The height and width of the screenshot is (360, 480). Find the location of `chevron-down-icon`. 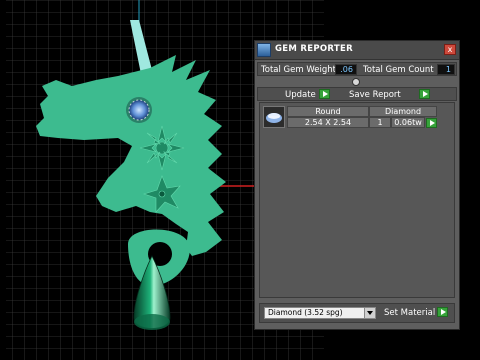

chevron-down-icon is located at coordinates (369, 313).